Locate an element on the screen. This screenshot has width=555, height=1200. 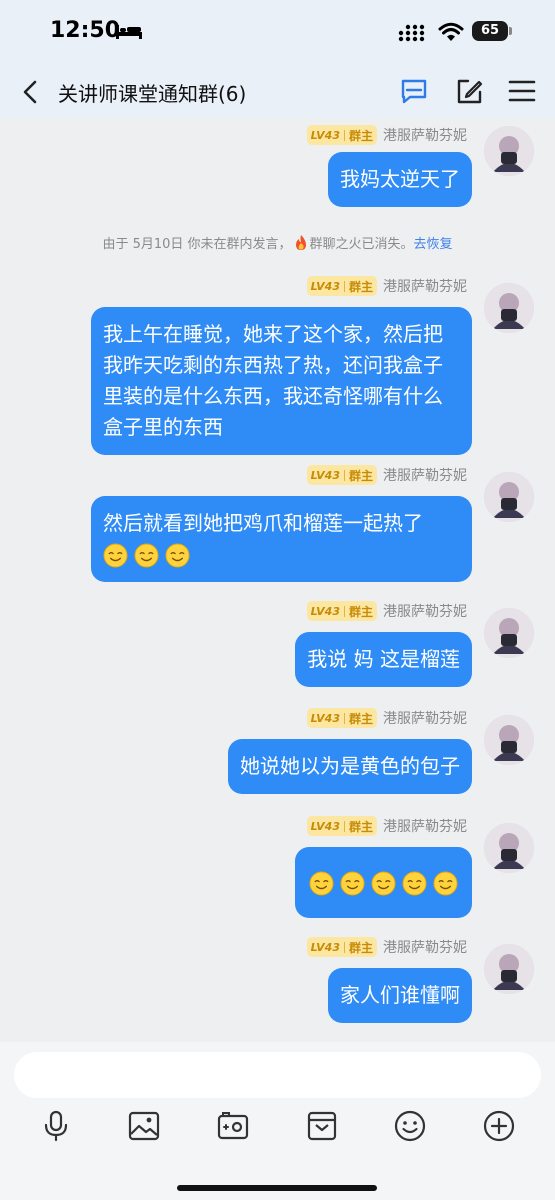
battery-cap is located at coordinates (510, 31).